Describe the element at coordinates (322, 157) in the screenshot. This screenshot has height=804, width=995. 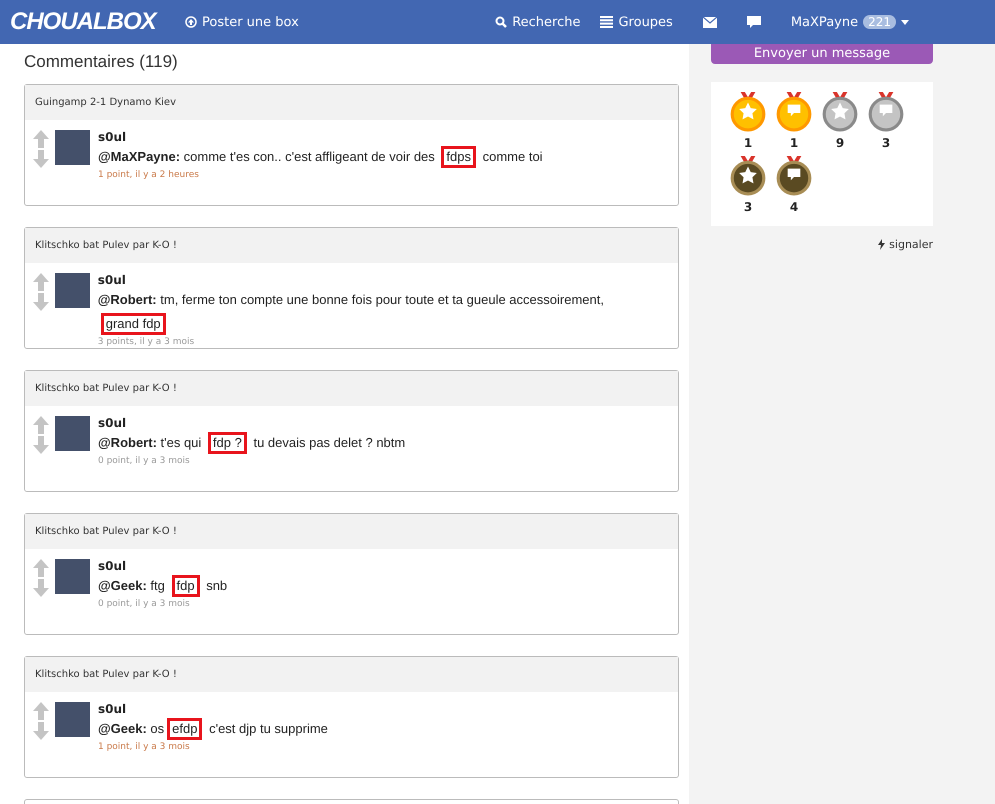
I see `comment-text: @MaXPayne: comme t'es con.. c'est affligeant de voir des fdps comme toi` at that location.